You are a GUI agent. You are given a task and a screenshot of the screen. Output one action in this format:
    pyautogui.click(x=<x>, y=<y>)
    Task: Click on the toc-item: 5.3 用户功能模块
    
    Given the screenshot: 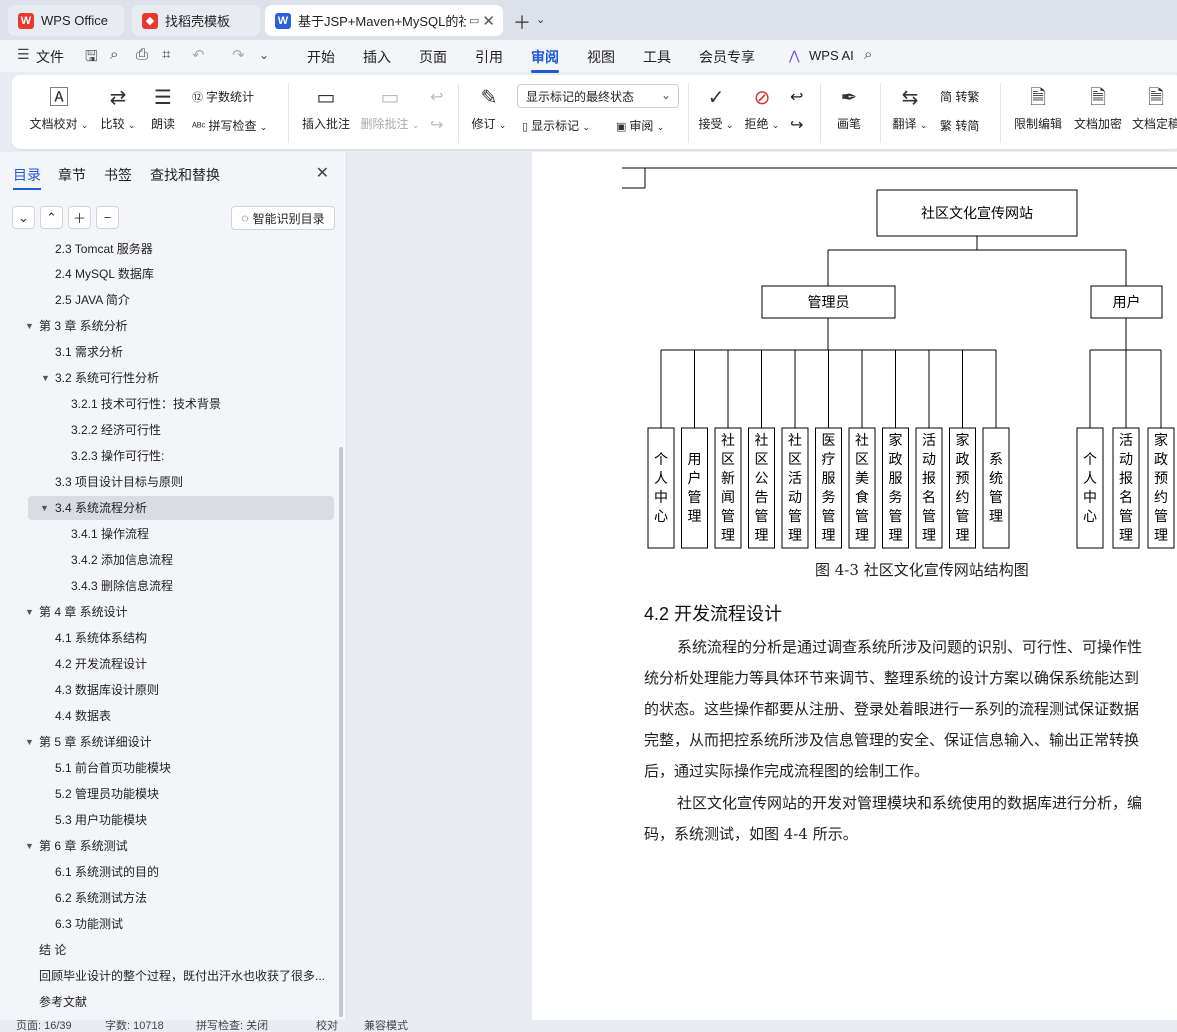 What is the action you would take?
    pyautogui.click(x=101, y=820)
    